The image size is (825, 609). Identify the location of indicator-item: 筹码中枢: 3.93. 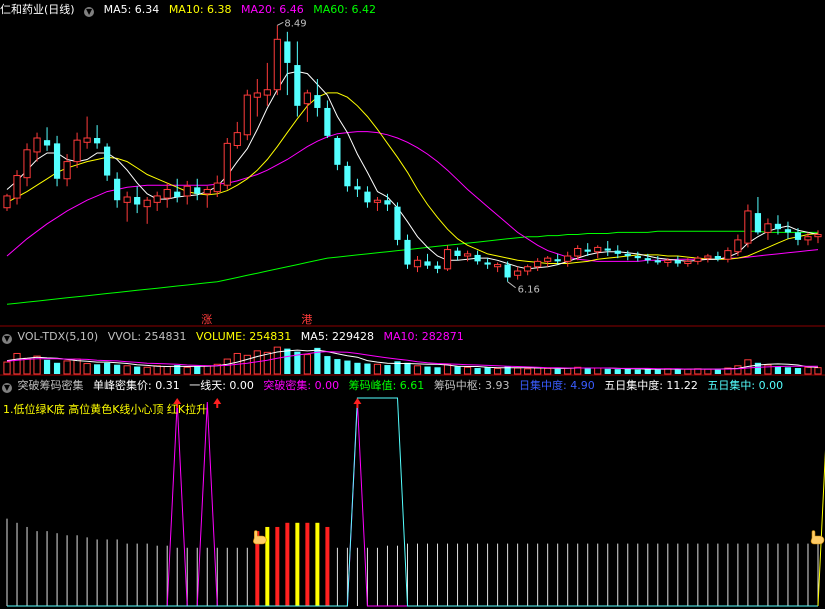
(471, 385).